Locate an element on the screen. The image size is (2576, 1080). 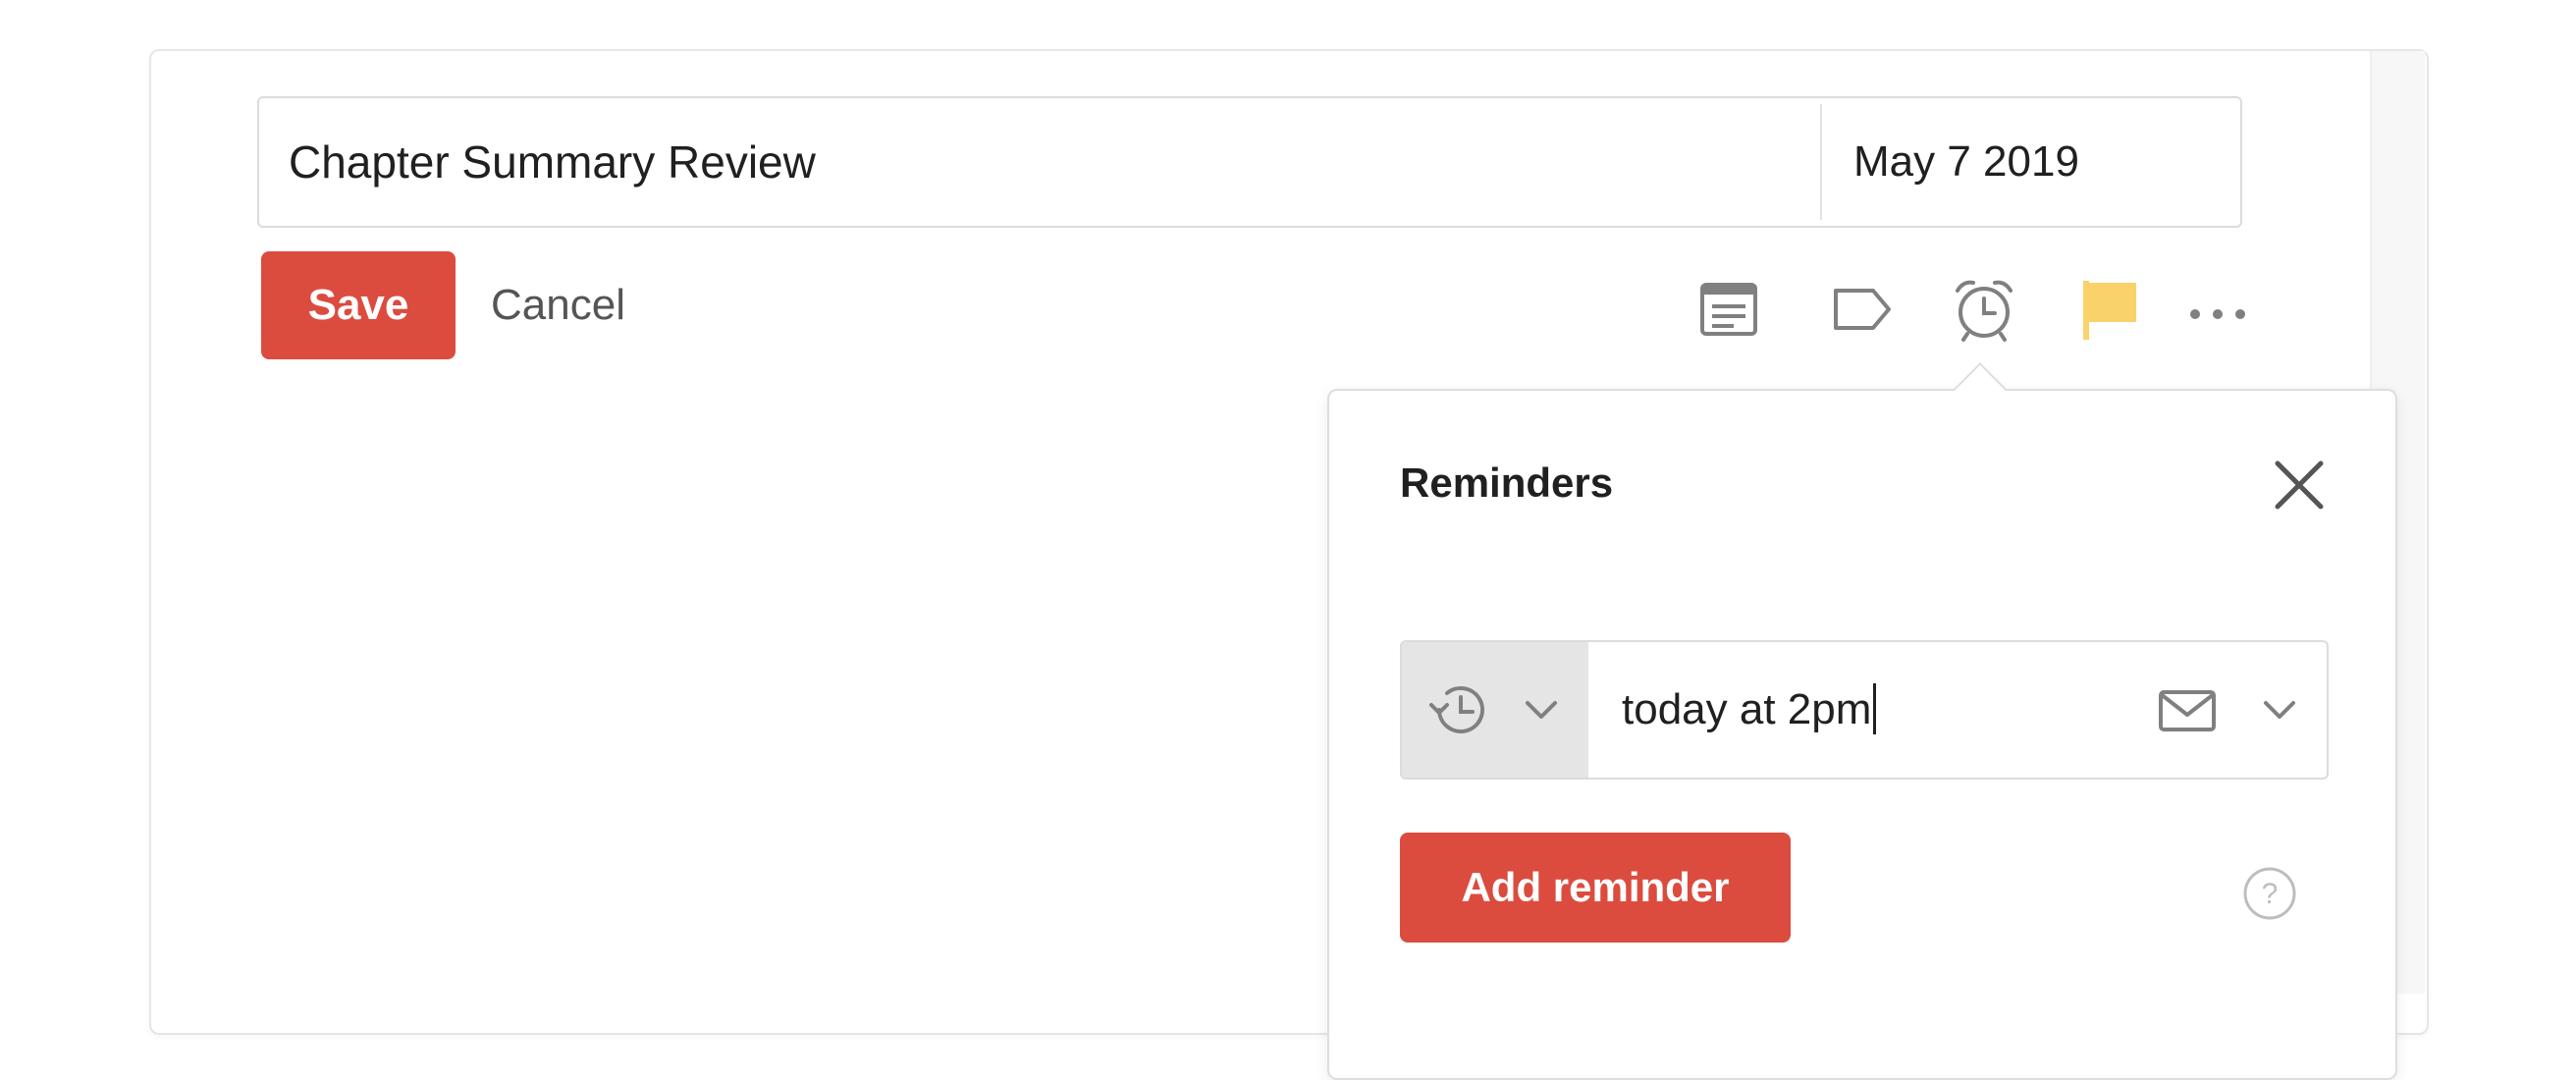
label-icon is located at coordinates (1860, 310).